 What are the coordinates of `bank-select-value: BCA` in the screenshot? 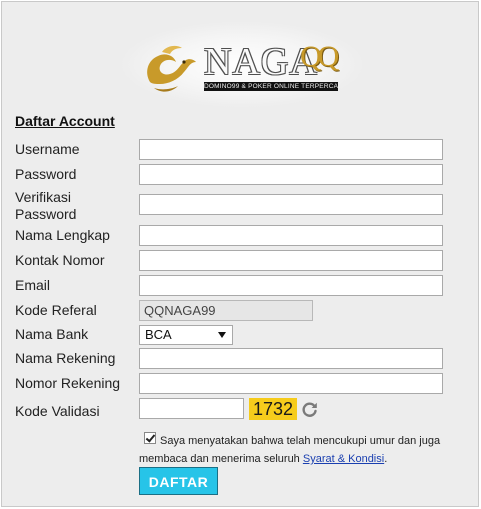 It's located at (158, 334).